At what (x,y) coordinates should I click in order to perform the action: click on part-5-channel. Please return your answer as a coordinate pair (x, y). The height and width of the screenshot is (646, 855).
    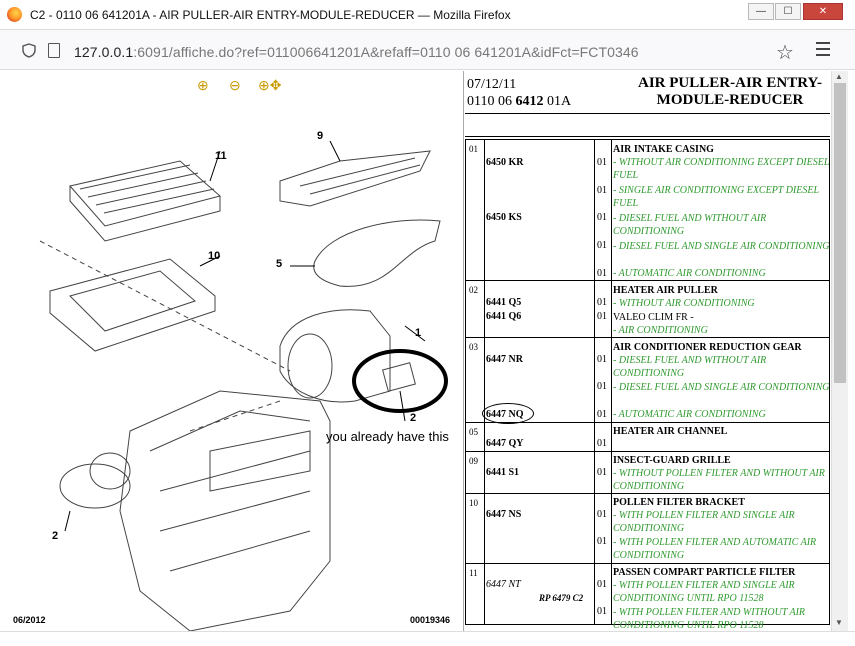
    Looking at the image, I should click on (377, 253).